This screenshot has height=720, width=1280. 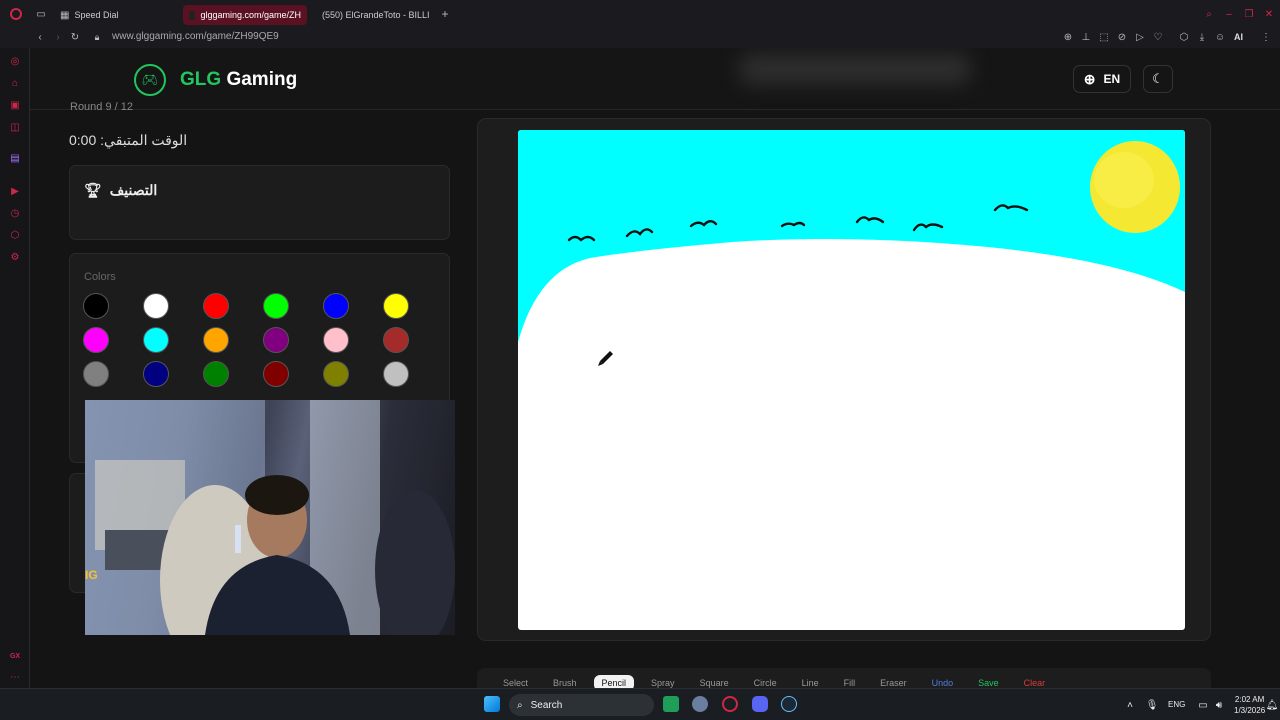 I want to click on tab-youtube: (550) ElGrandeToto - BILLI, so click(x=373, y=15).